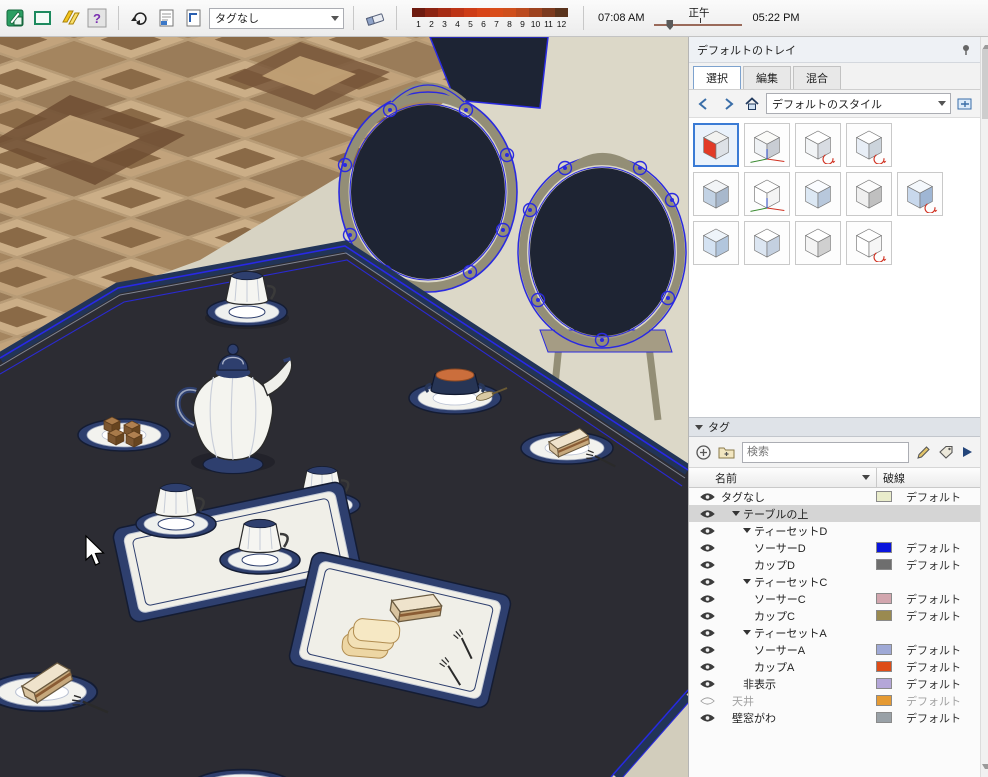 The image size is (988, 777). I want to click on tag-row: 壁窓がわ デフォルト, so click(834, 717).